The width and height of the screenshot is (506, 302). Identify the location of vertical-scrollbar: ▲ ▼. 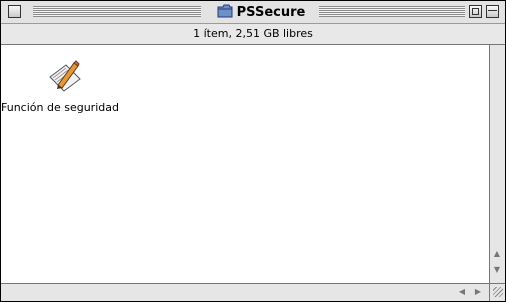
(497, 164).